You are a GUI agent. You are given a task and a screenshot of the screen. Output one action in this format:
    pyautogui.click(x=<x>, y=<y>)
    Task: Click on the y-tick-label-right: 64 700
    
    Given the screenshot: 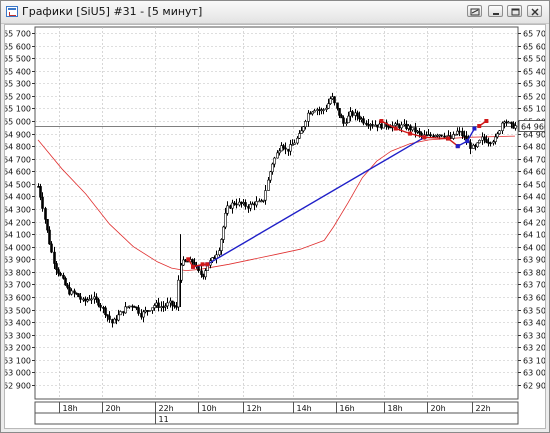 What is the action you would take?
    pyautogui.click(x=534, y=160)
    